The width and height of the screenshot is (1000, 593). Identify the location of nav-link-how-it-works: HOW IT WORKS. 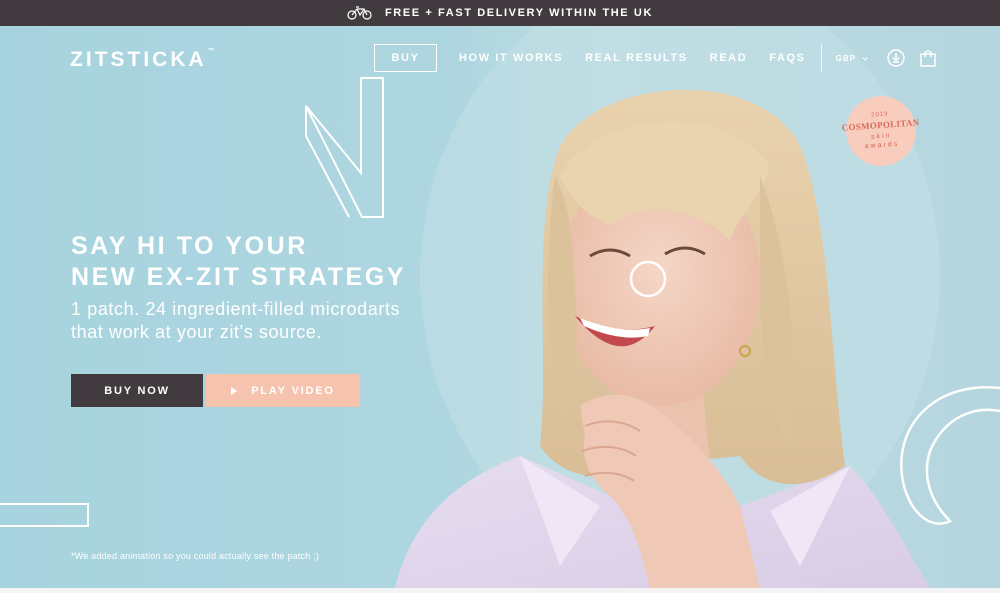
(511, 58).